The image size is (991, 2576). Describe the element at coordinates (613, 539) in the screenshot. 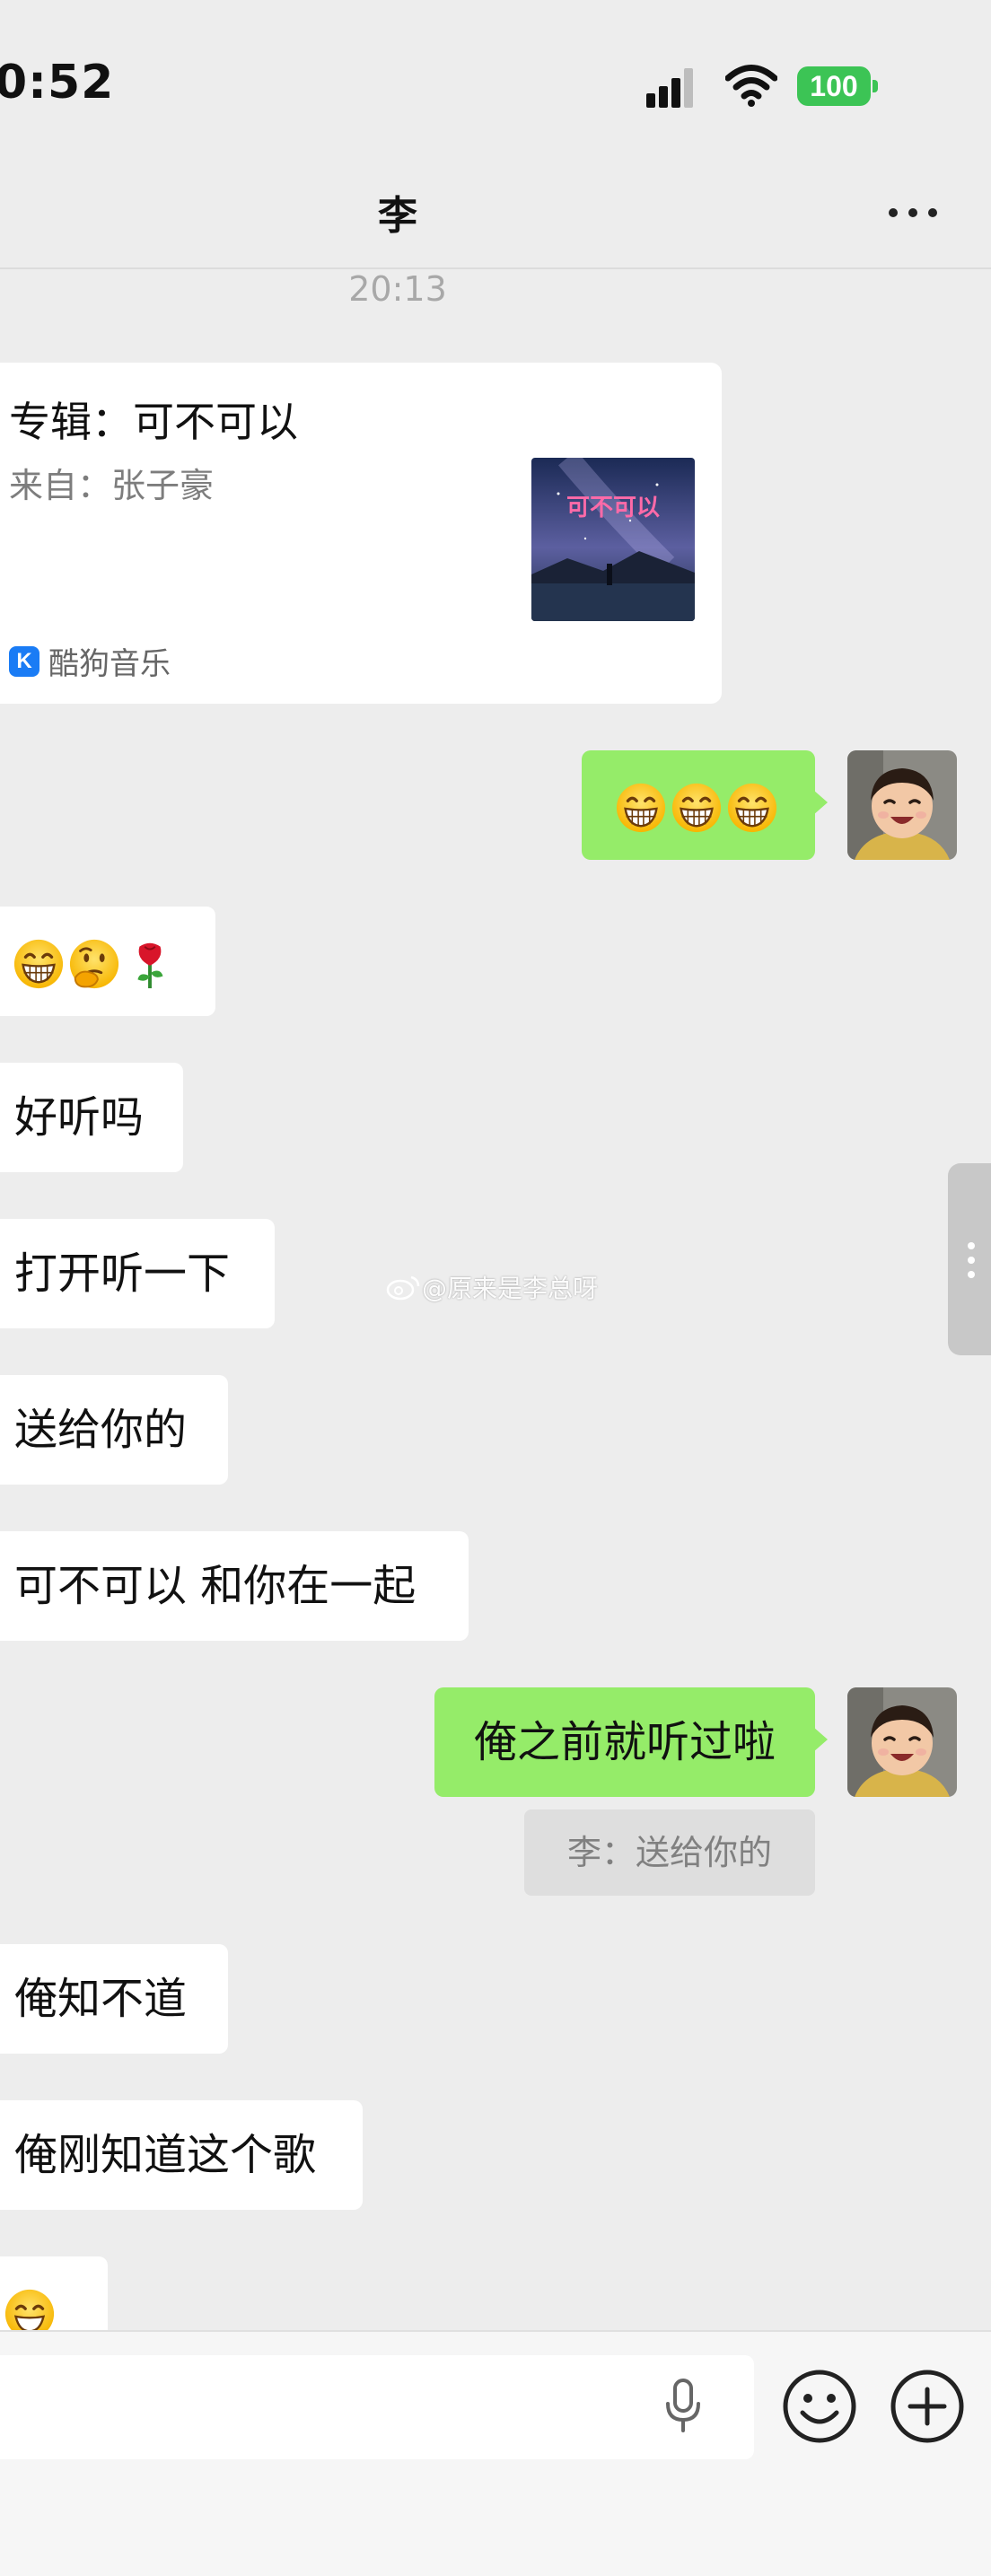

I see `album-cover-image: 可不可以` at that location.